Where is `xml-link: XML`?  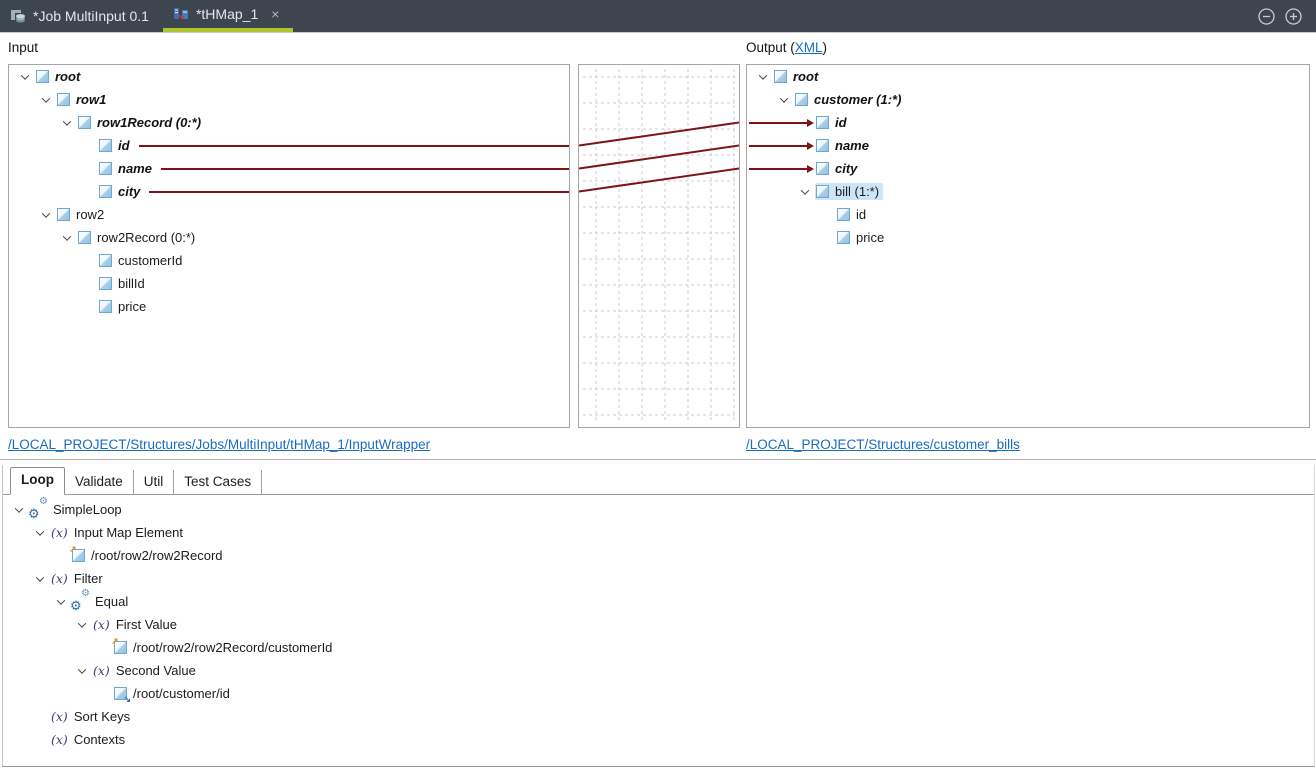
xml-link: XML is located at coordinates (809, 47).